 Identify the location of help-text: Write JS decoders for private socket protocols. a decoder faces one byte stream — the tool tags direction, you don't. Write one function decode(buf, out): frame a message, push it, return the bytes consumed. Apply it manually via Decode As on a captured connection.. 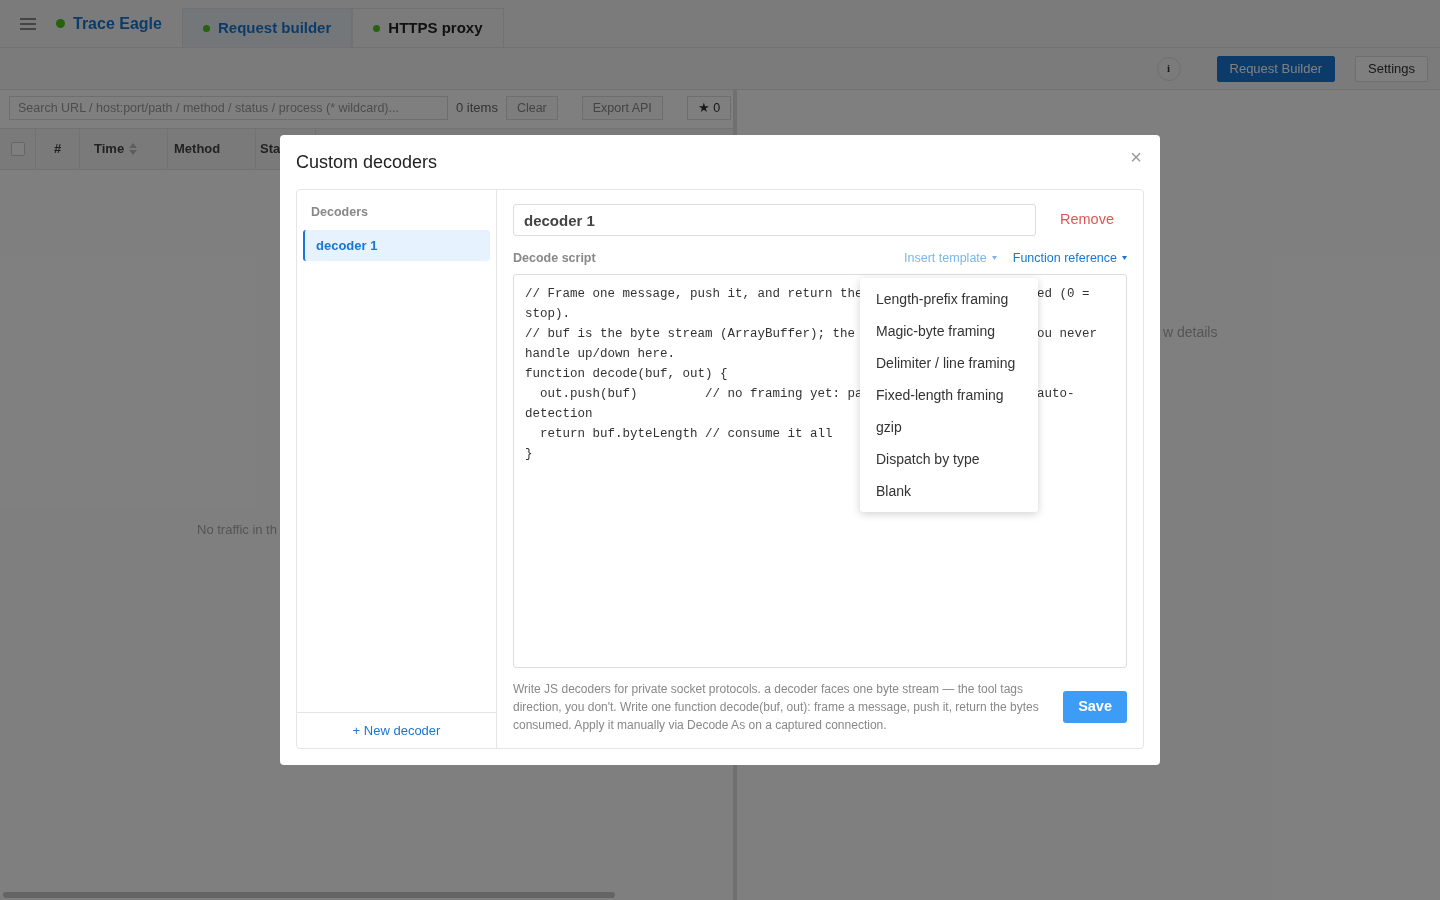
(776, 707).